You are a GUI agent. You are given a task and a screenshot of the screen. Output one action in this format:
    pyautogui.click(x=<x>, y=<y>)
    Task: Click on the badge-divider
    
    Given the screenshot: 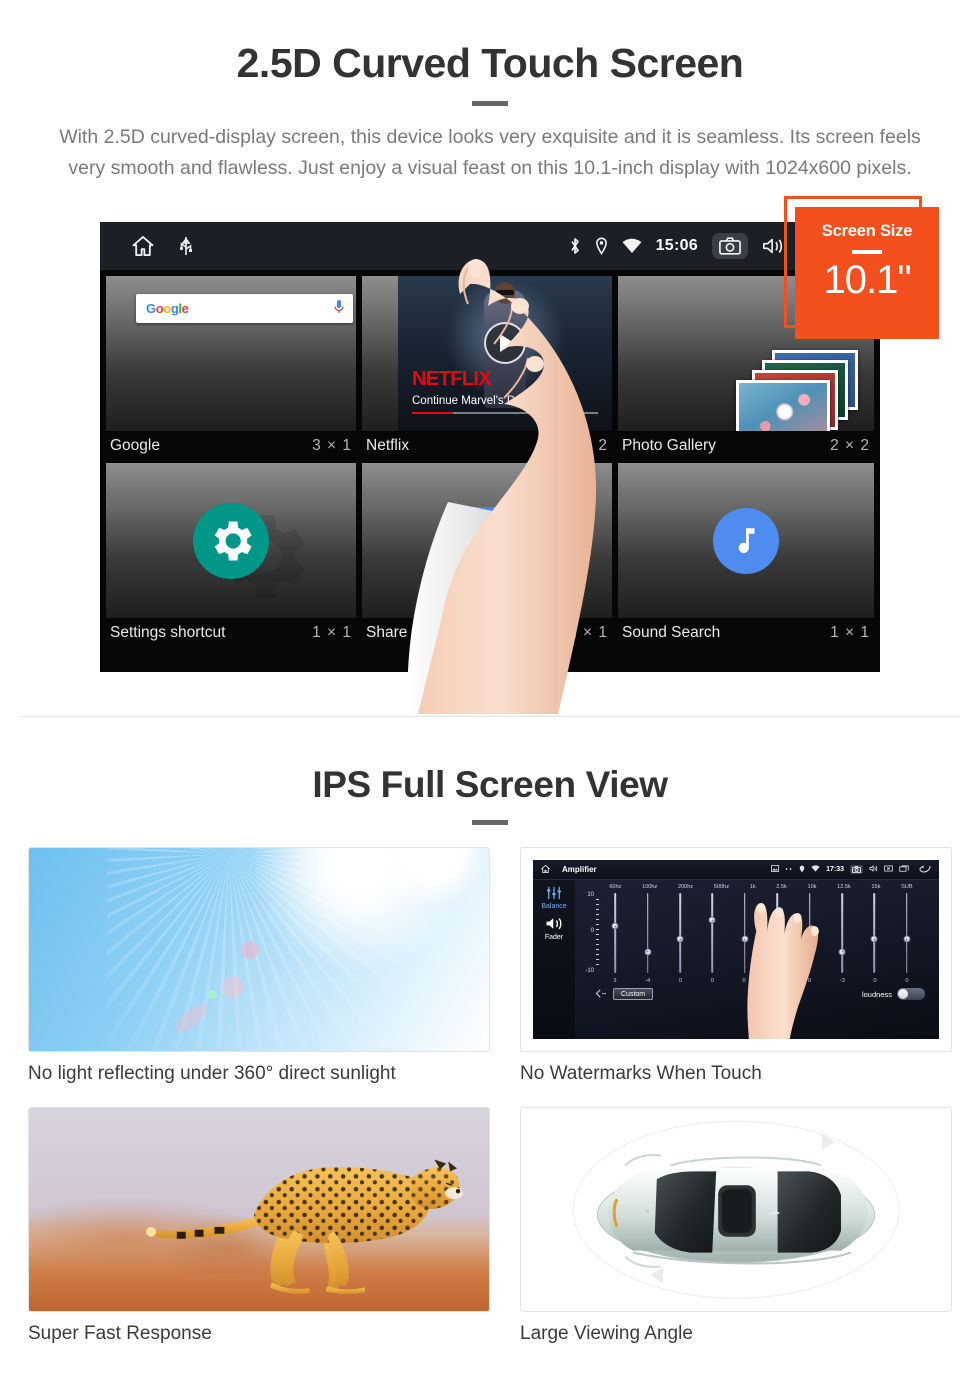 What is the action you would take?
    pyautogui.click(x=867, y=252)
    